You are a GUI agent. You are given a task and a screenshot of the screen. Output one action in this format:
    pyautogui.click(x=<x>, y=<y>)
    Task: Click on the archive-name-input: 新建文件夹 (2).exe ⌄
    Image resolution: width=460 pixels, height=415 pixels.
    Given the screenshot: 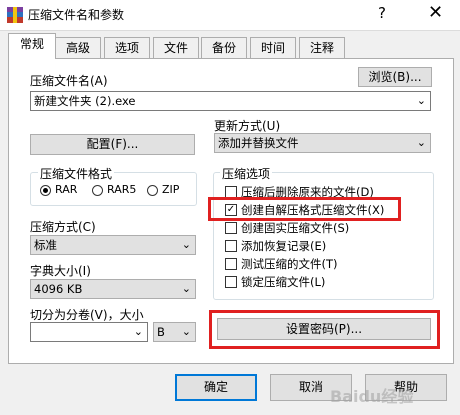 What is the action you would take?
    pyautogui.click(x=230, y=101)
    